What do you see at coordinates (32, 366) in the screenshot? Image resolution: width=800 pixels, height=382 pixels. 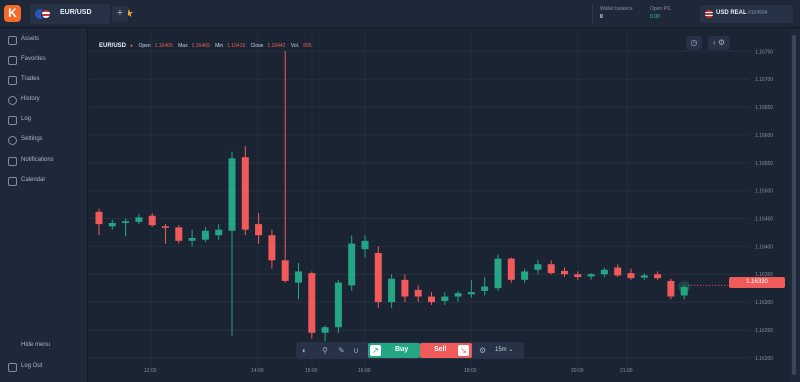 I see `logout-label: Log Out` at bounding box center [32, 366].